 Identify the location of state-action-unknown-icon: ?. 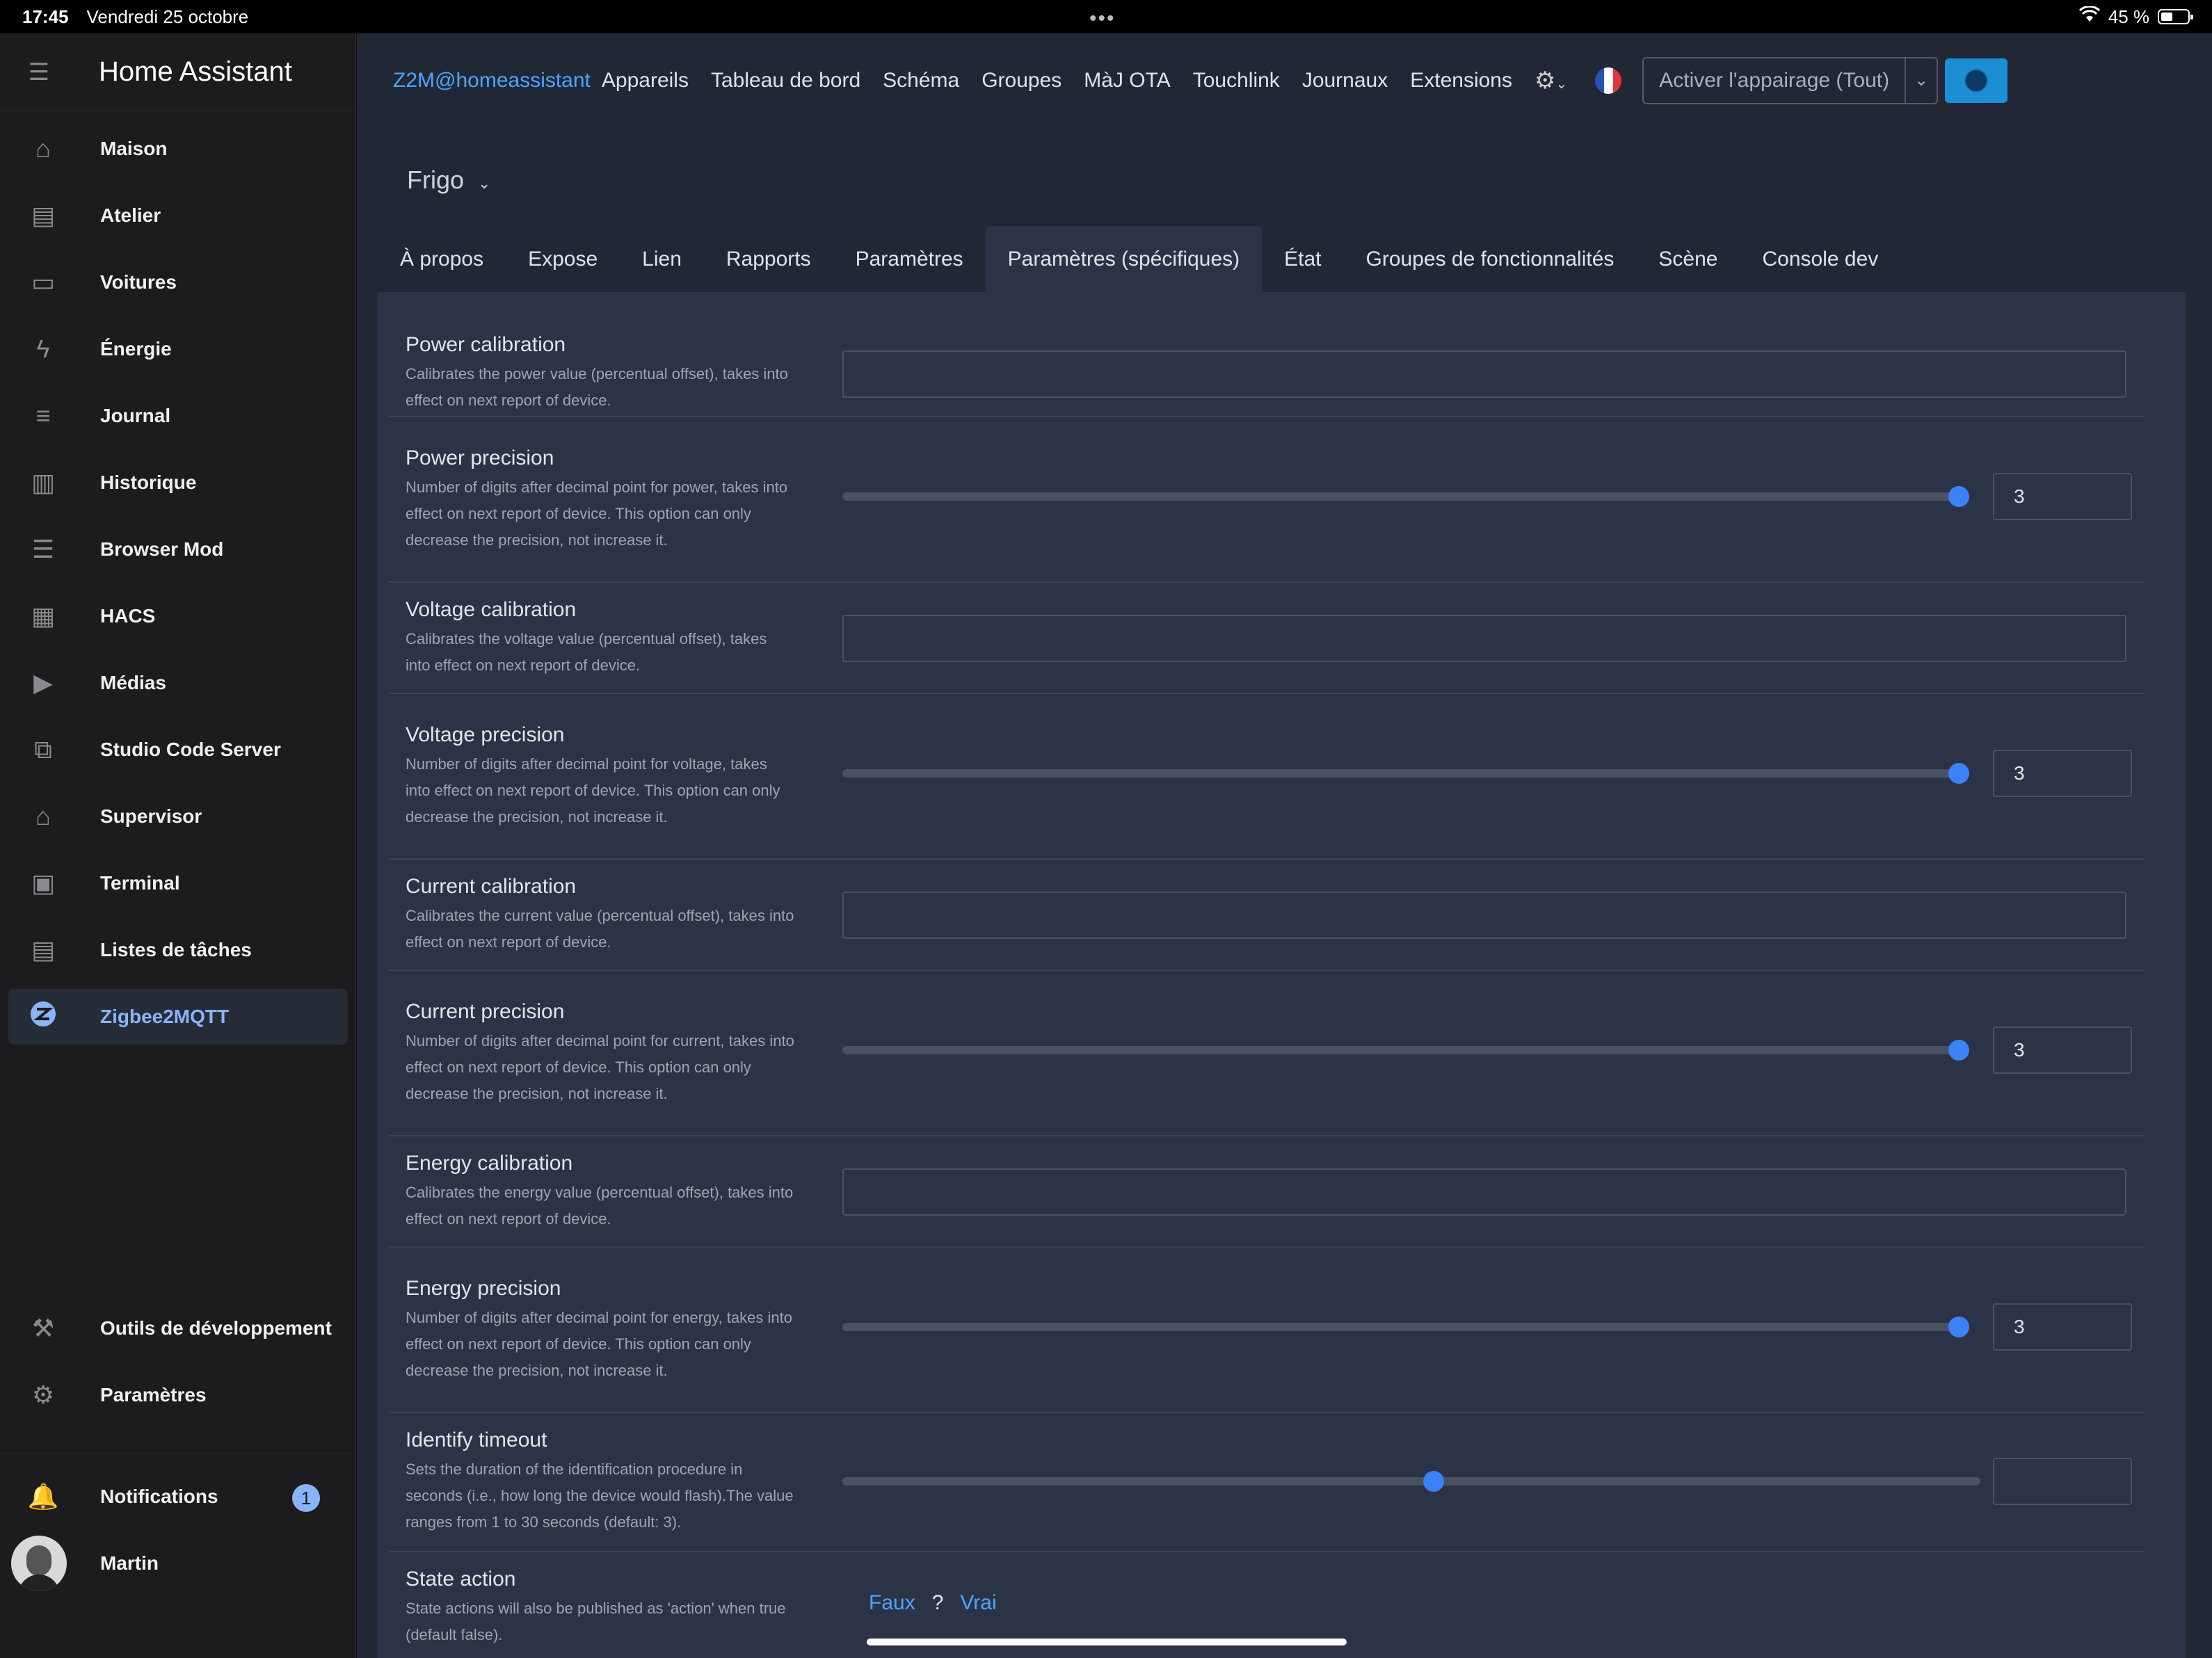
(938, 1603).